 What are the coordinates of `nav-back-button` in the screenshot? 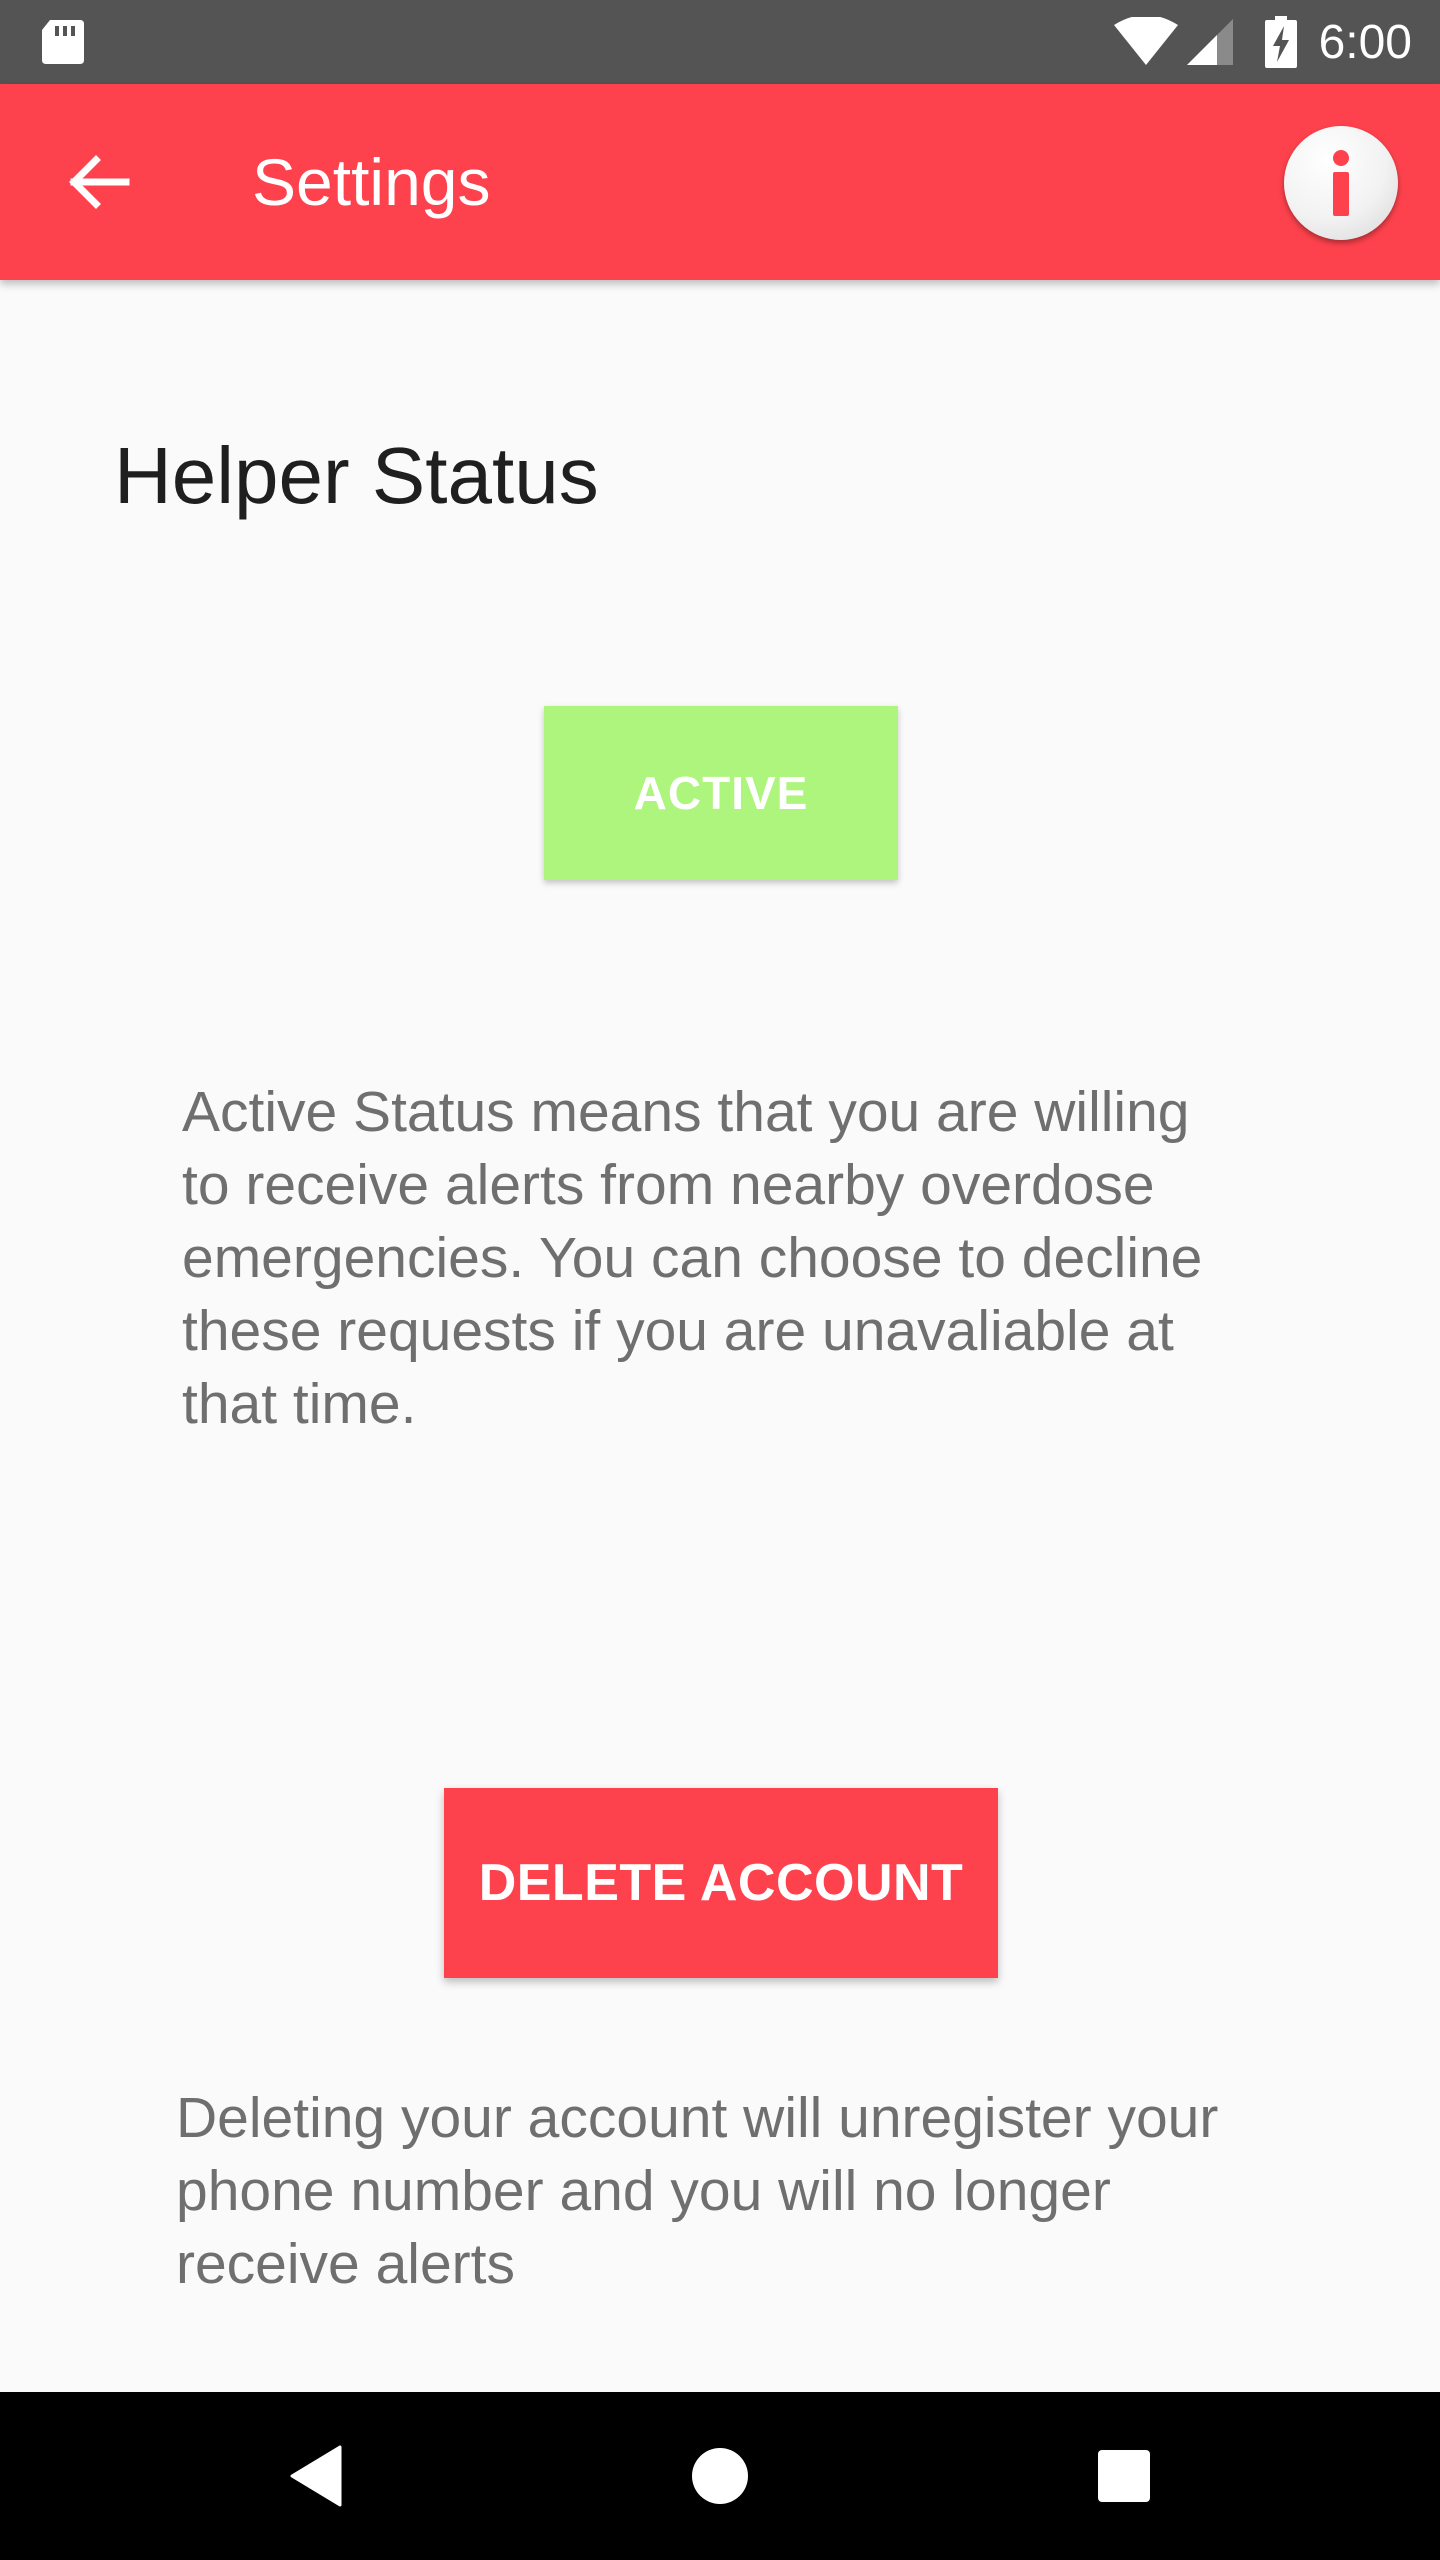 It's located at (316, 2476).